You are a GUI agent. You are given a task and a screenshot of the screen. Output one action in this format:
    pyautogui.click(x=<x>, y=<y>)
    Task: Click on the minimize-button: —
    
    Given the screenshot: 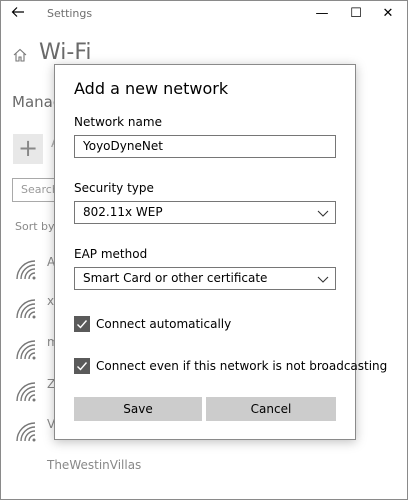 What is the action you would take?
    pyautogui.click(x=322, y=14)
    